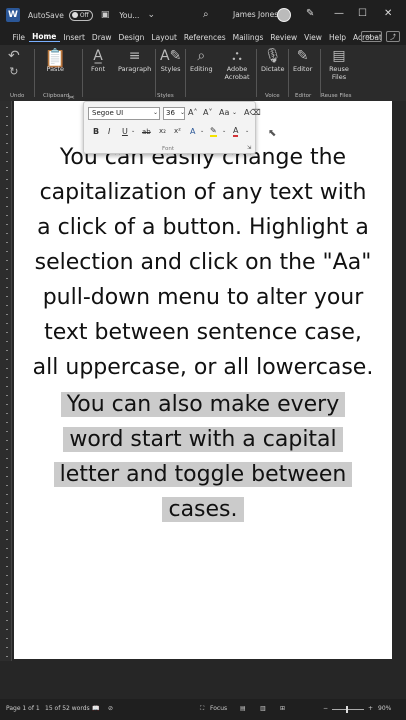 The width and height of the screenshot is (406, 720). Describe the element at coordinates (134, 60) in the screenshot. I see `paragraph-button: ≡ Paragraph` at that location.